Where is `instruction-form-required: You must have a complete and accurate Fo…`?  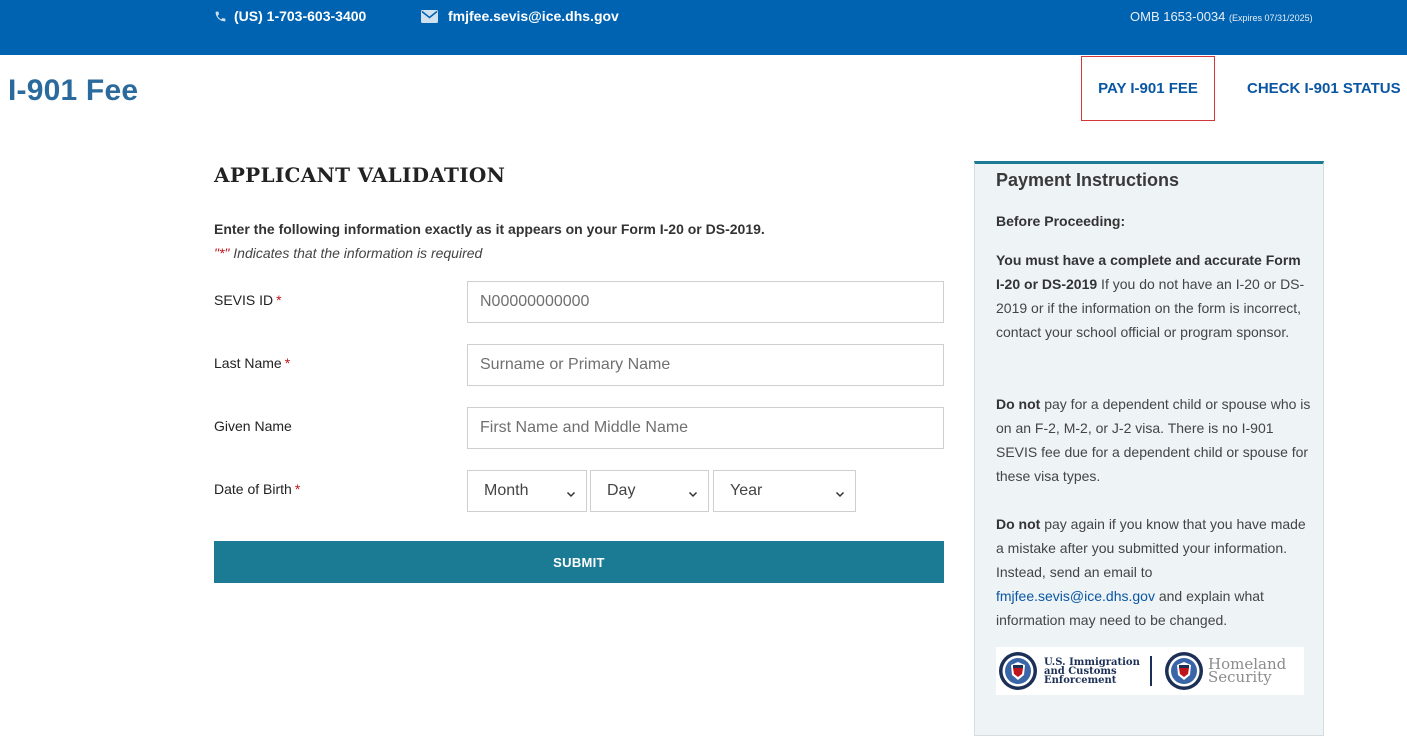
instruction-form-required: You must have a complete and accurate Fo… is located at coordinates (1154, 296).